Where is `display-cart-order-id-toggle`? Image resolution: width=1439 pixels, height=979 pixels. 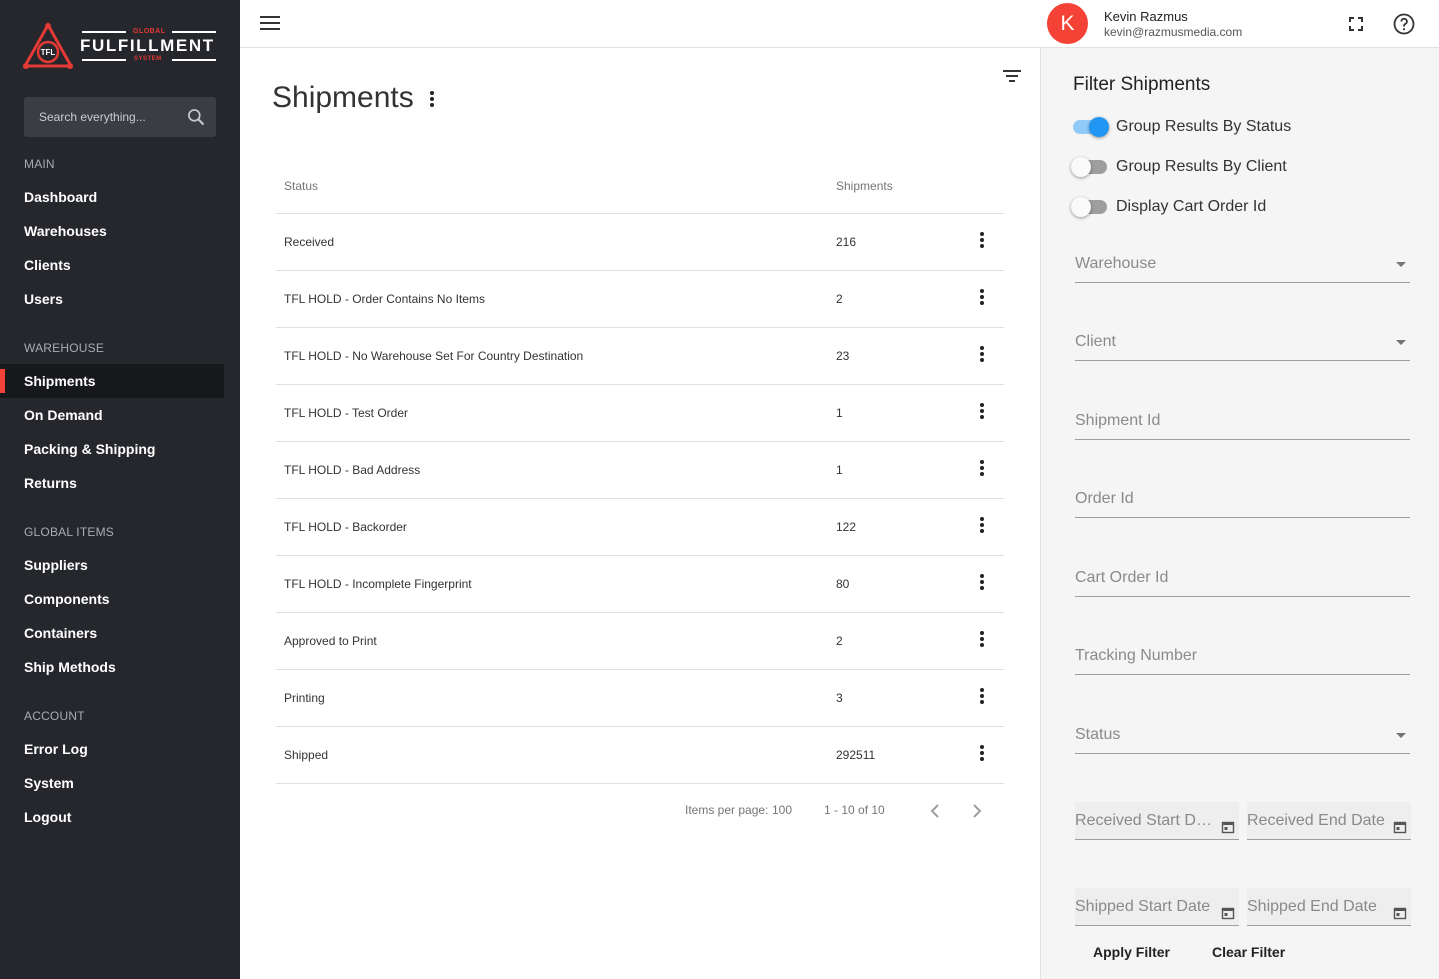
display-cart-order-id-toggle is located at coordinates (1090, 206).